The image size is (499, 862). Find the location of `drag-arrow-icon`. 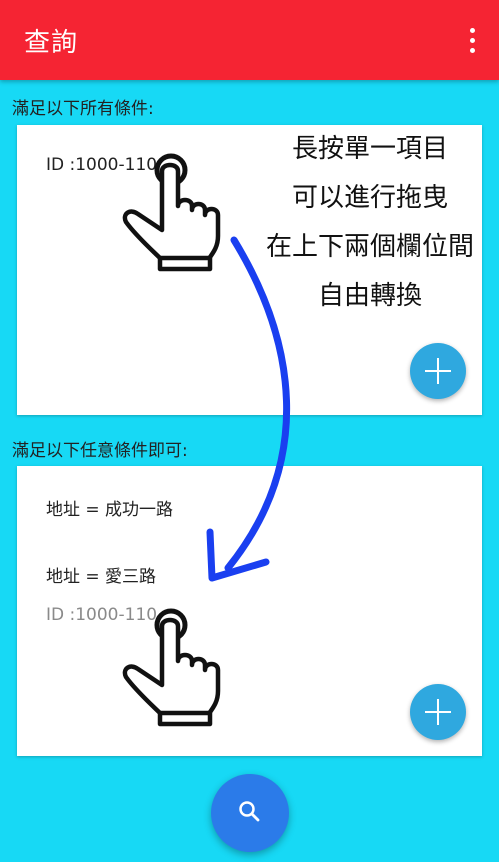

drag-arrow-icon is located at coordinates (248, 409).